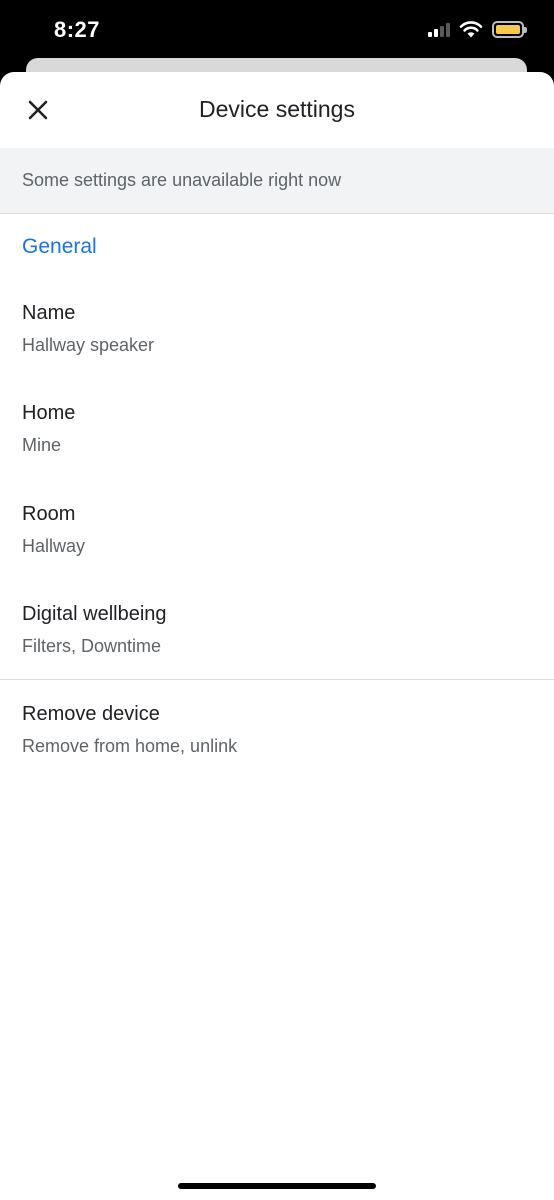  What do you see at coordinates (54, 546) in the screenshot?
I see `setting-room-value: Hallway` at bounding box center [54, 546].